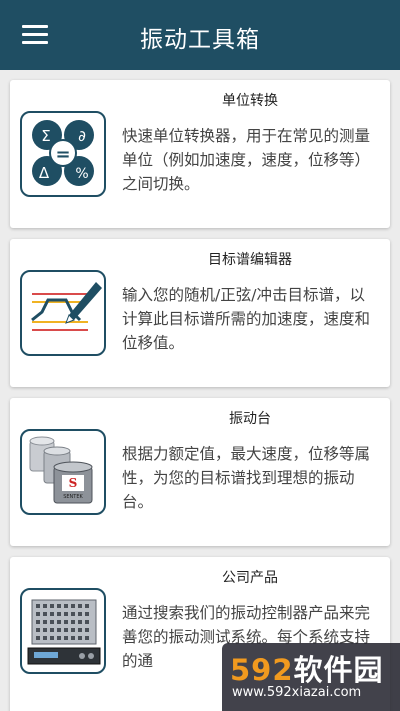 This screenshot has width=400, height=711. Describe the element at coordinates (297, 692) in the screenshot. I see `watermark-url: www.592xiazai.com` at that location.